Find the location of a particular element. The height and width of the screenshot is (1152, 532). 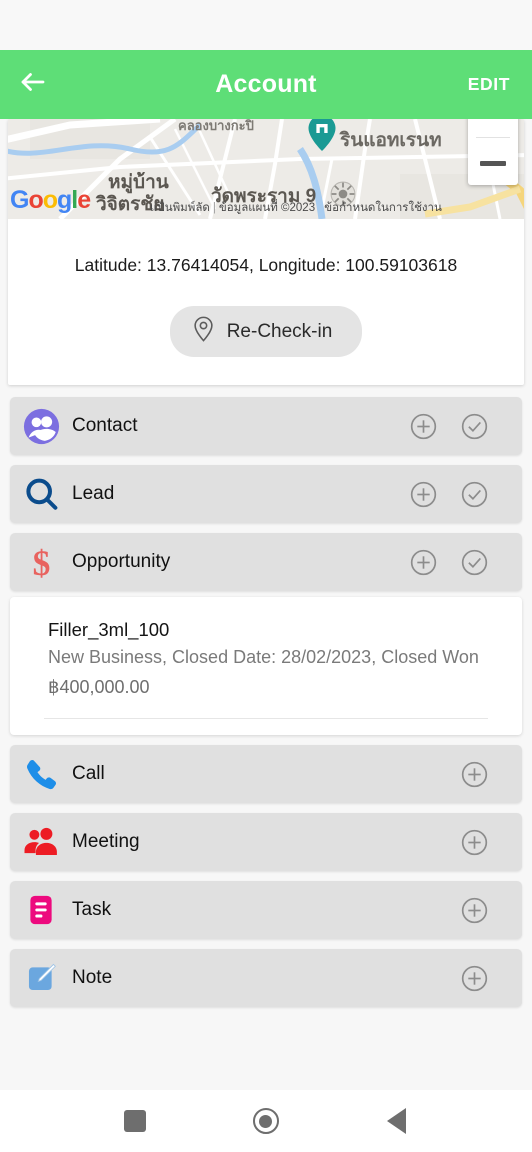

row-meeting: Meeting is located at coordinates (266, 842).